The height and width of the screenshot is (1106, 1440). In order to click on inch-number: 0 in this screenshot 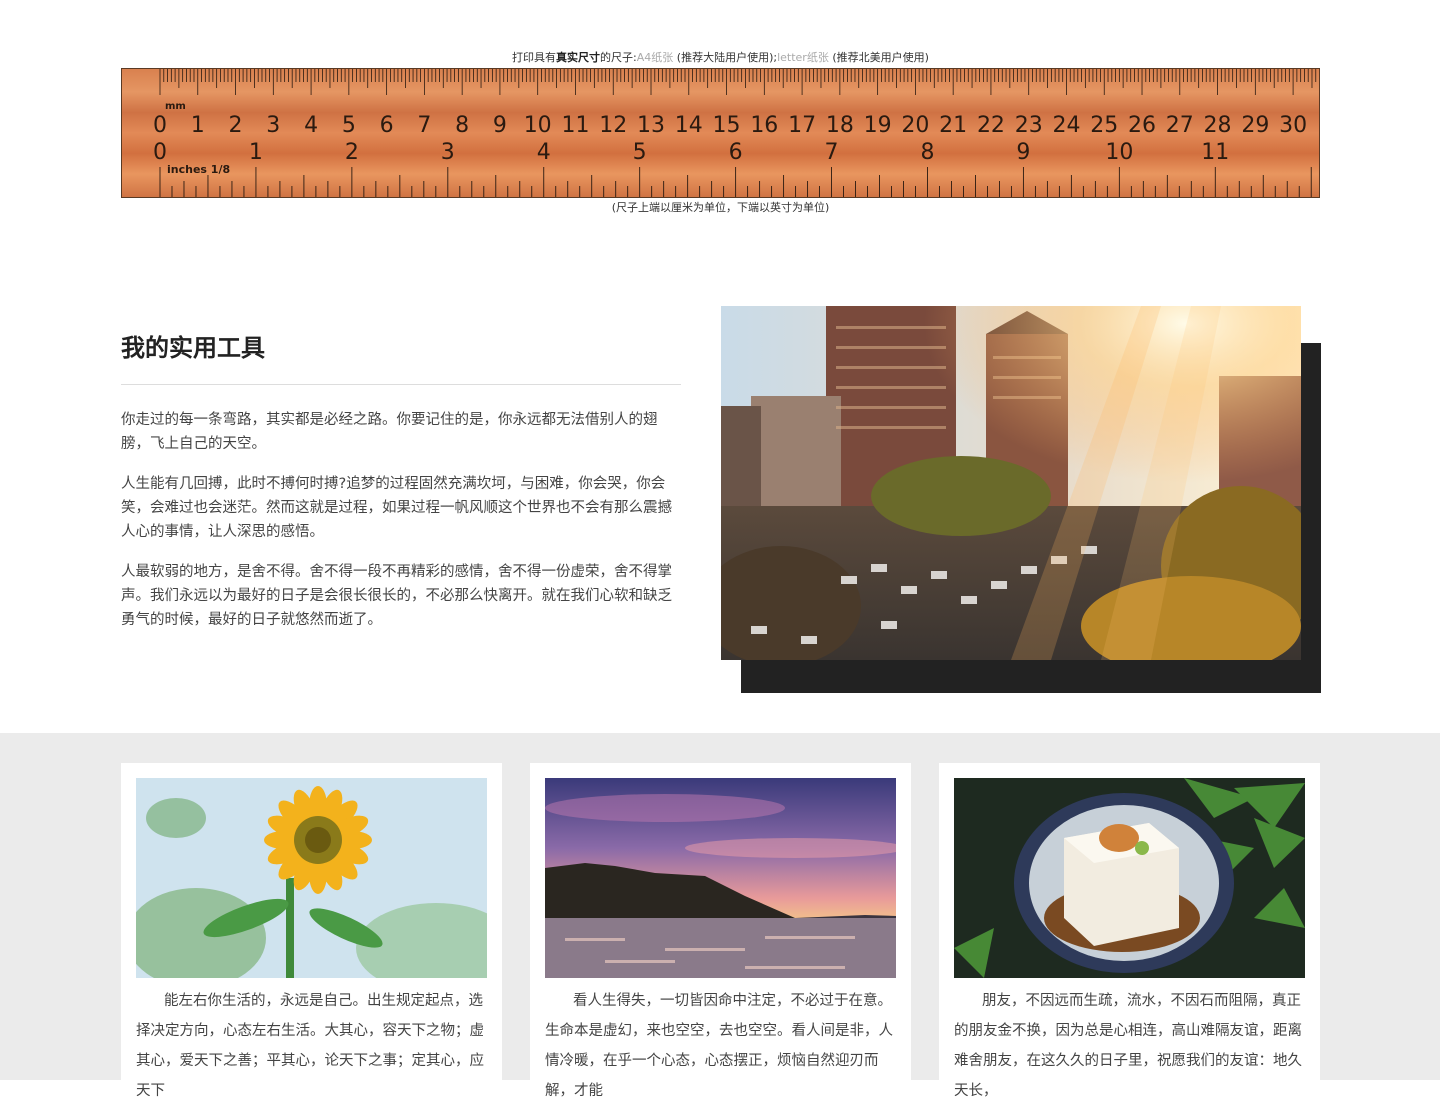, I will do `click(160, 152)`.